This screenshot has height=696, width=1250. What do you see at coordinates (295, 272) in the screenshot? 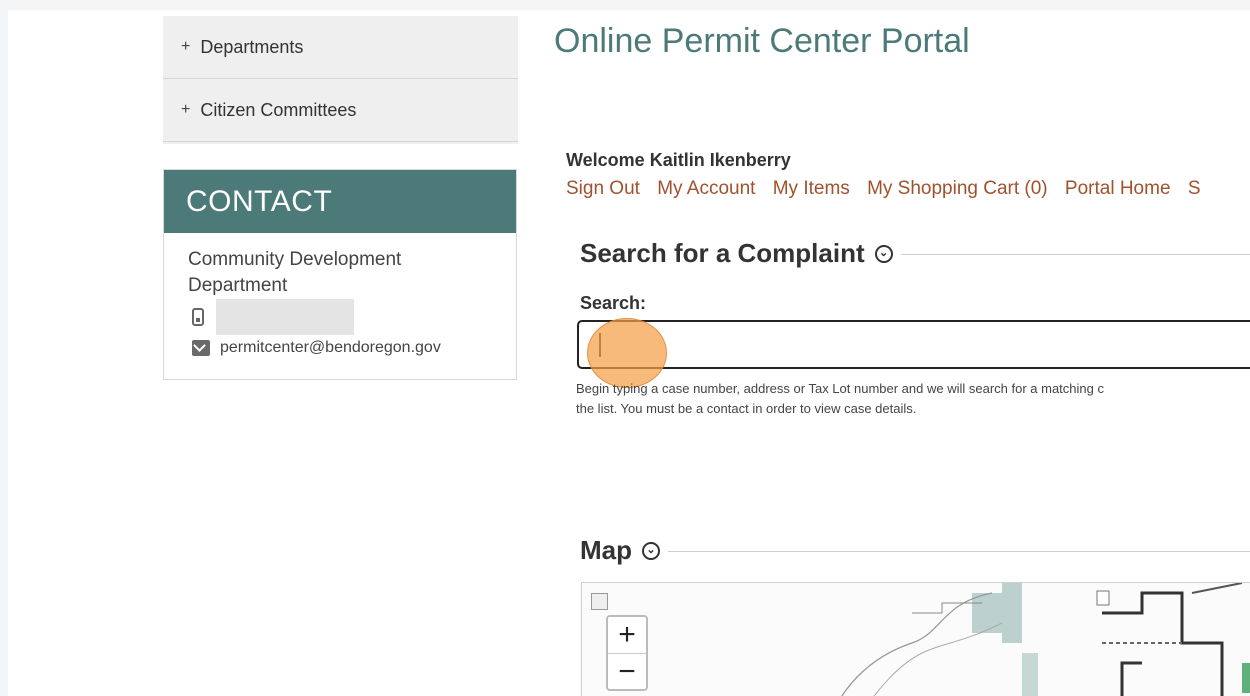
I see `contact-department: Community Development Department` at bounding box center [295, 272].